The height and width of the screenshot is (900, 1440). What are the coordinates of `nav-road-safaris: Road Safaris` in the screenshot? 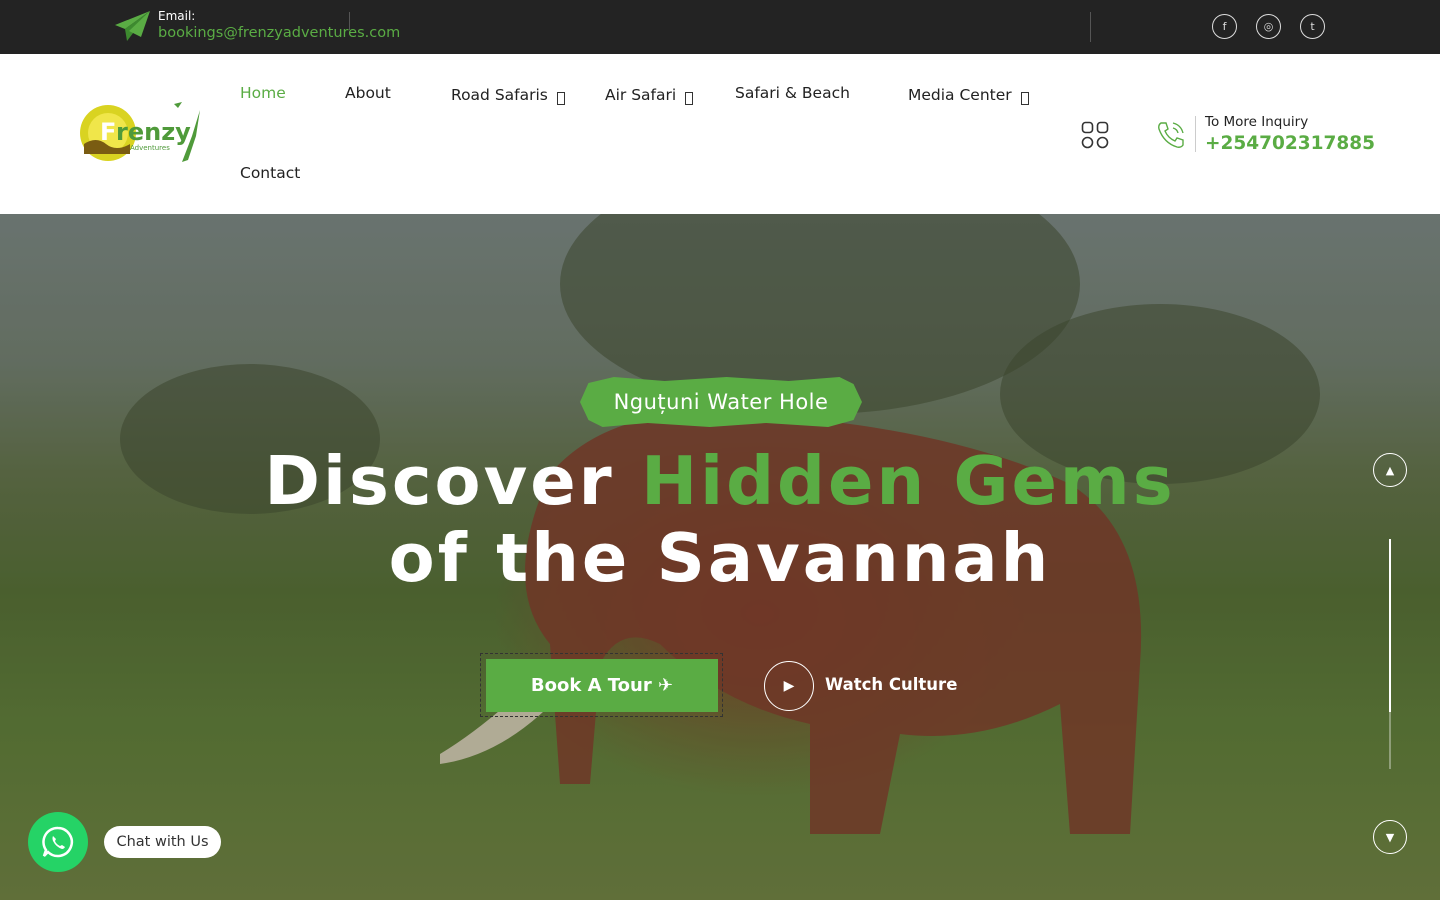 It's located at (508, 94).